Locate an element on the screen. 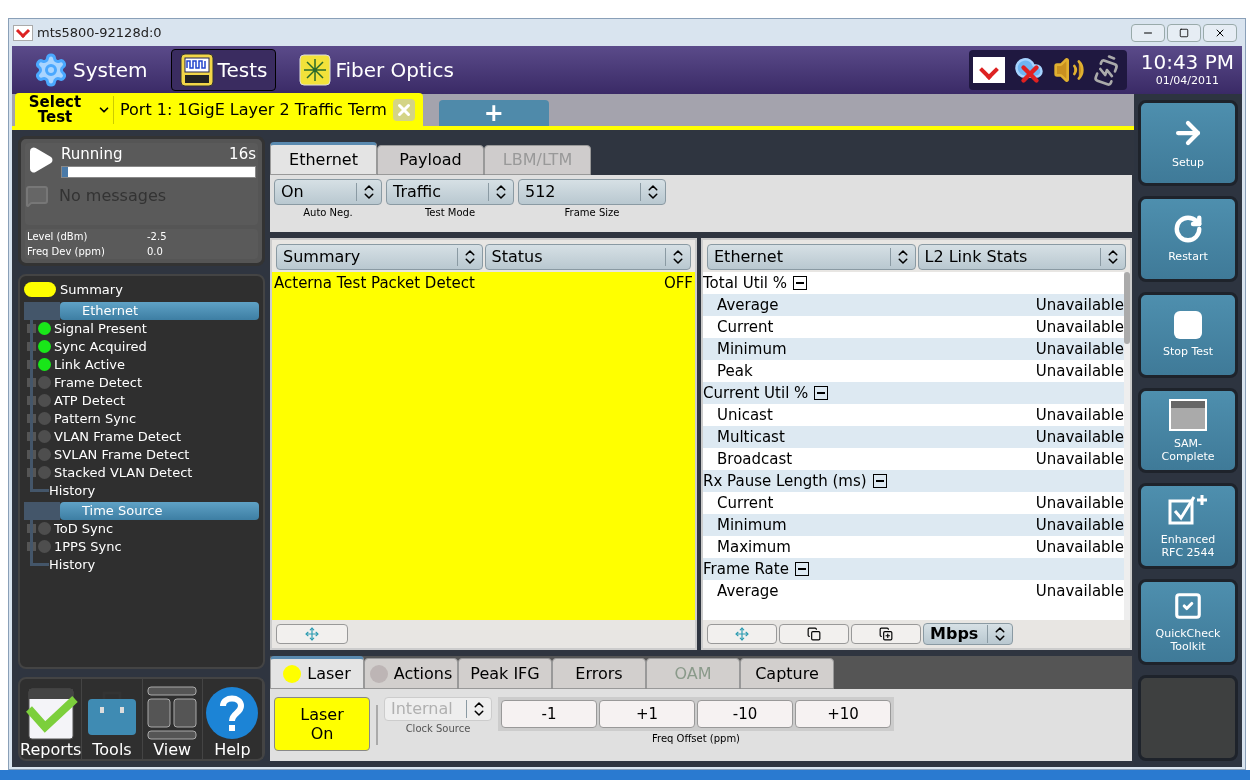  header-menu-button: System is located at coordinates (90, 70).